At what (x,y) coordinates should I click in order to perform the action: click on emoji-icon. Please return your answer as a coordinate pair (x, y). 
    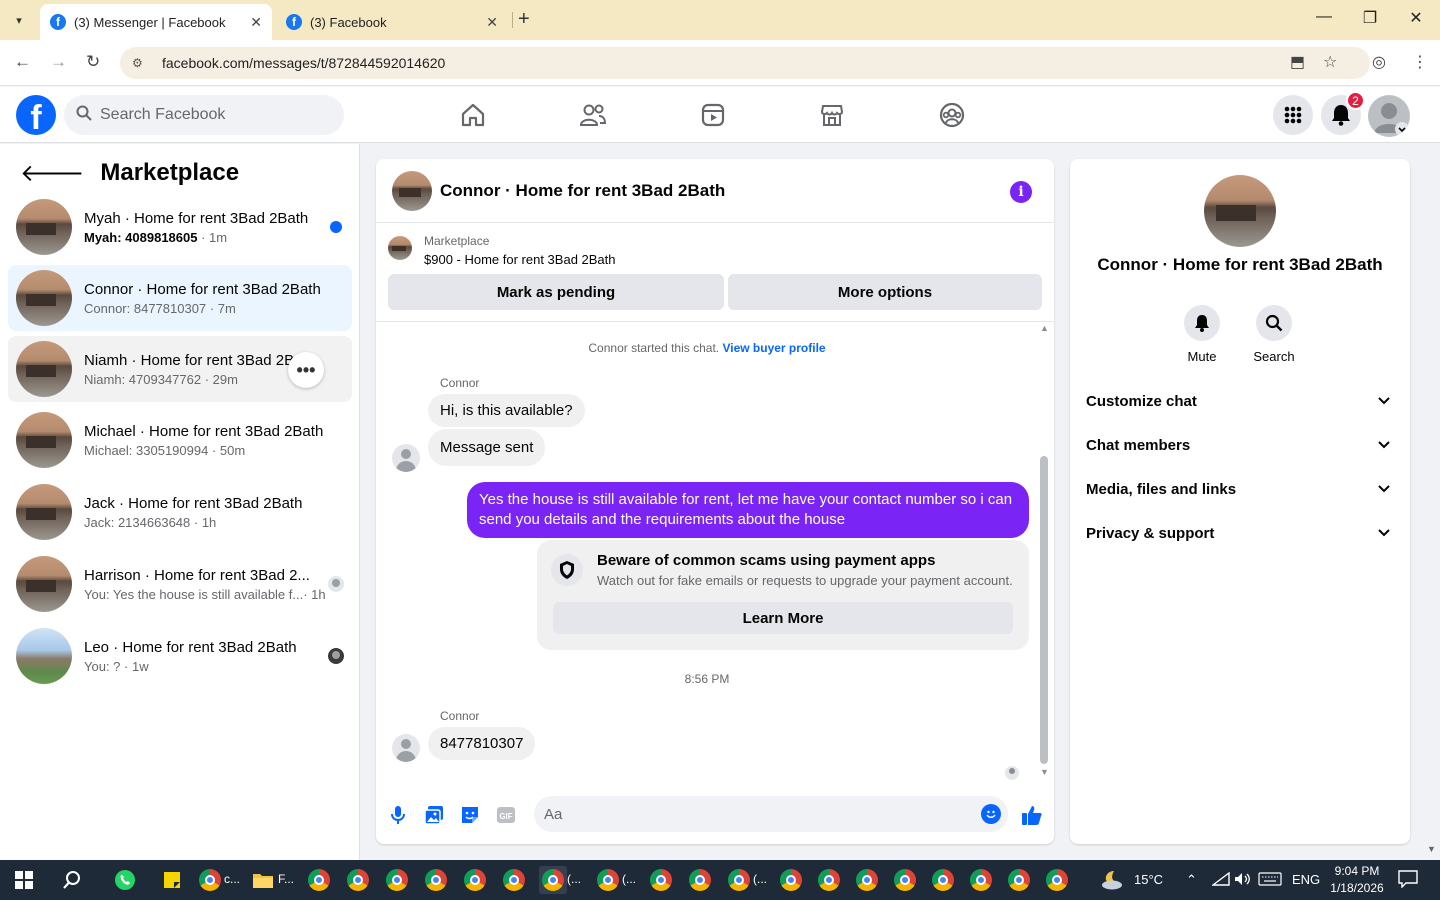
    Looking at the image, I should click on (991, 814).